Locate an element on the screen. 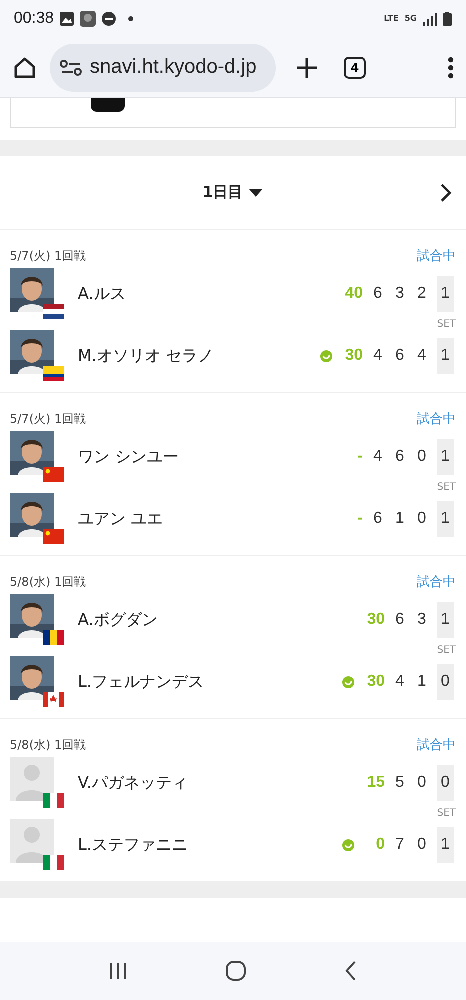 This screenshot has height=1000, width=466. battery-icon is located at coordinates (447, 19).